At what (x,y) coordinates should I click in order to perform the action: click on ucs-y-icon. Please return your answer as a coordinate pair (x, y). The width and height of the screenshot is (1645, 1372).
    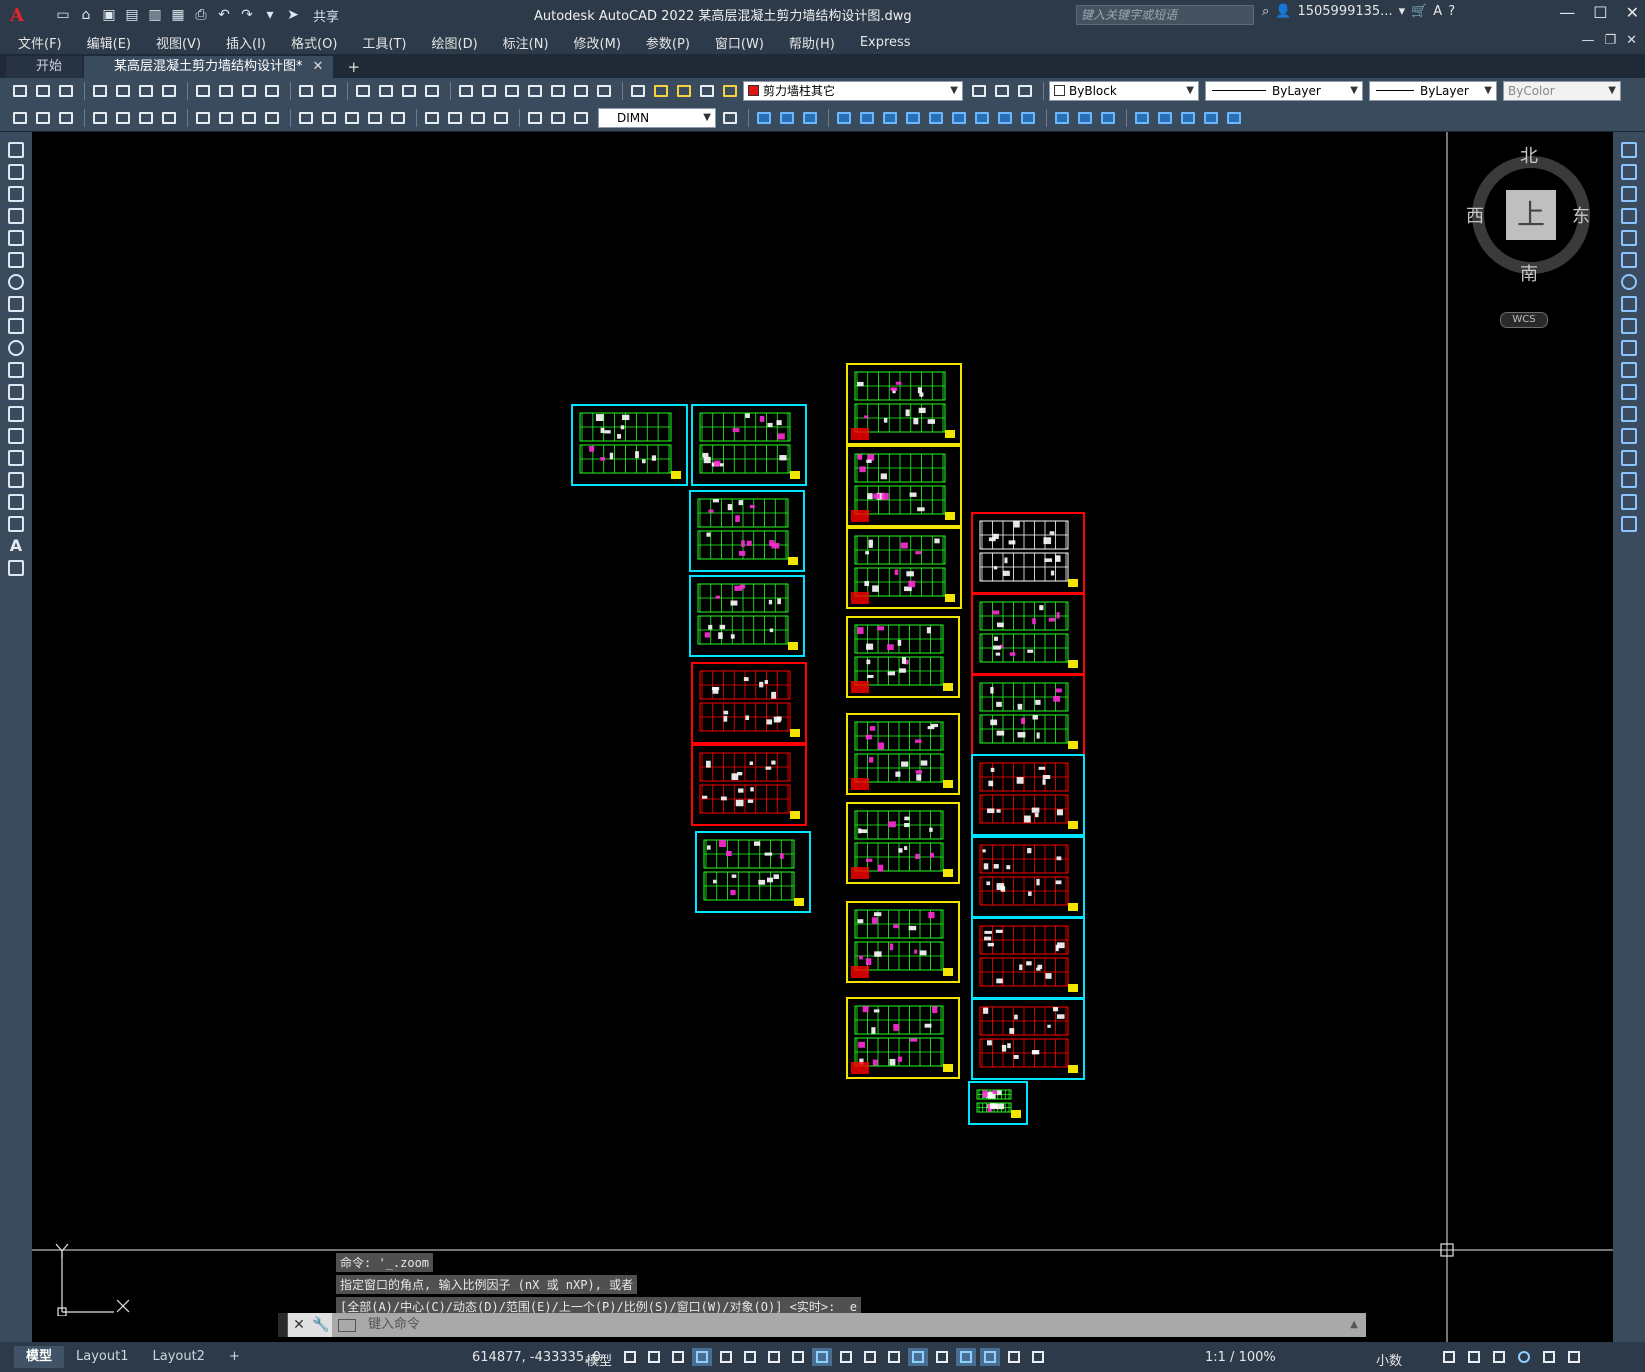
    Looking at the image, I should click on (1005, 118).